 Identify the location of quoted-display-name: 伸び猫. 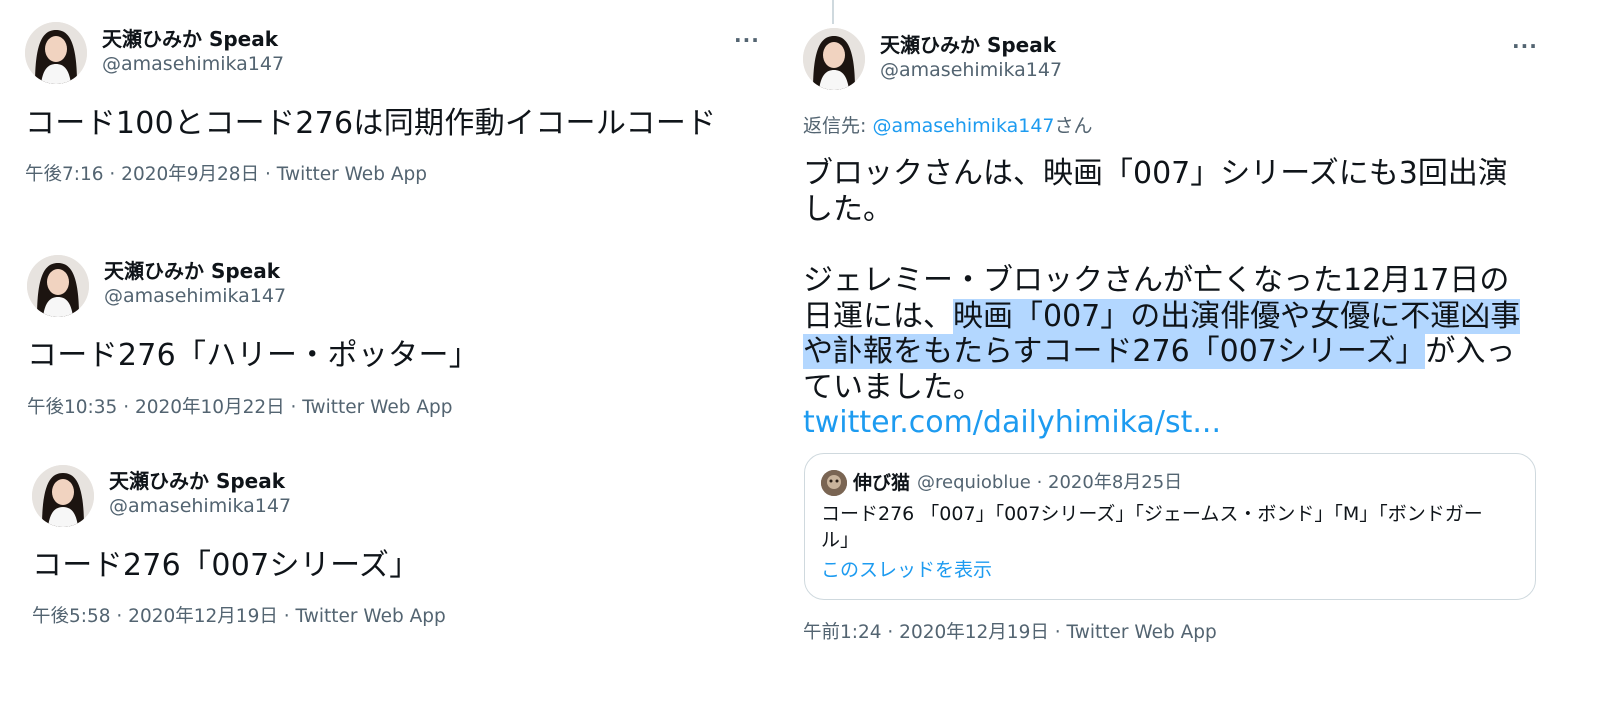
(881, 483).